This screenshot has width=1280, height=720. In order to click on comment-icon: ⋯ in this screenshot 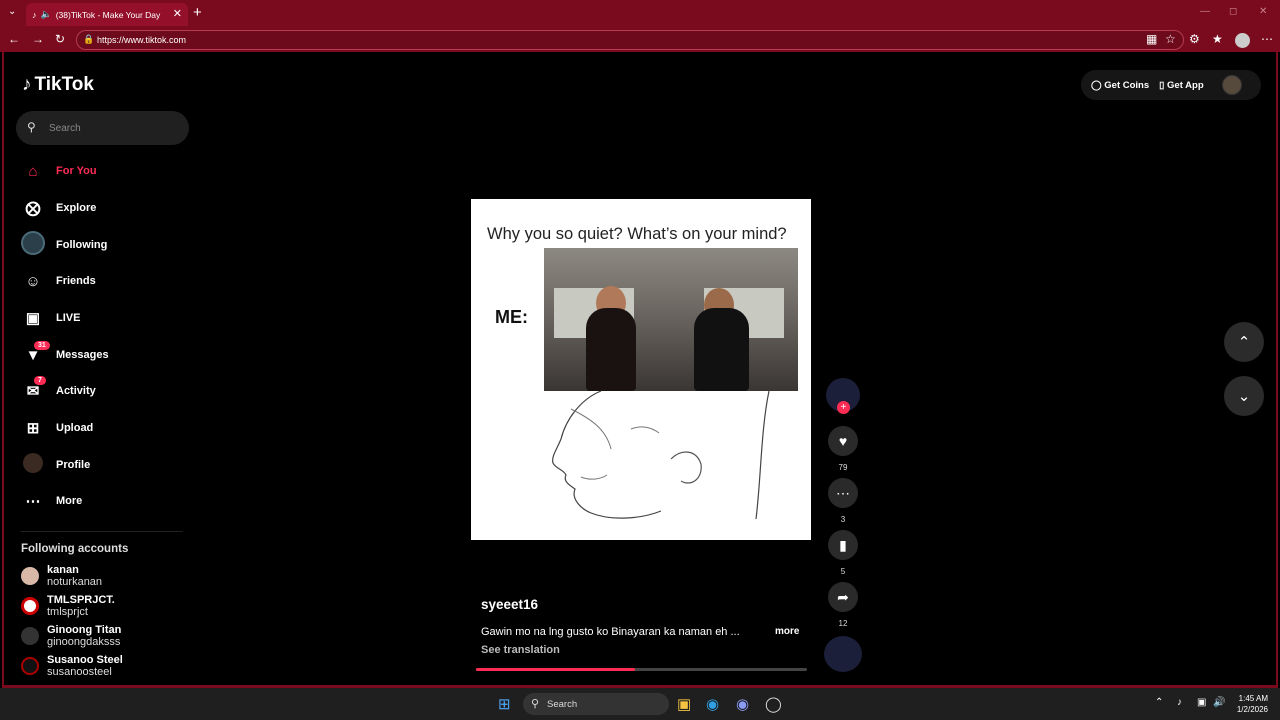, I will do `click(843, 493)`.